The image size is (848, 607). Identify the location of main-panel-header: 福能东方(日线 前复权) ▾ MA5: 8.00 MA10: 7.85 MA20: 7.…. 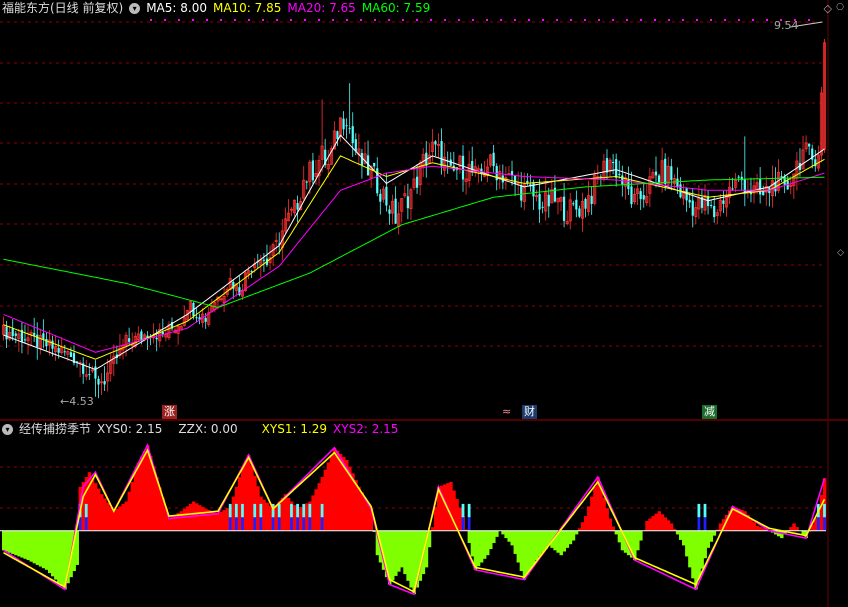
(219, 8).